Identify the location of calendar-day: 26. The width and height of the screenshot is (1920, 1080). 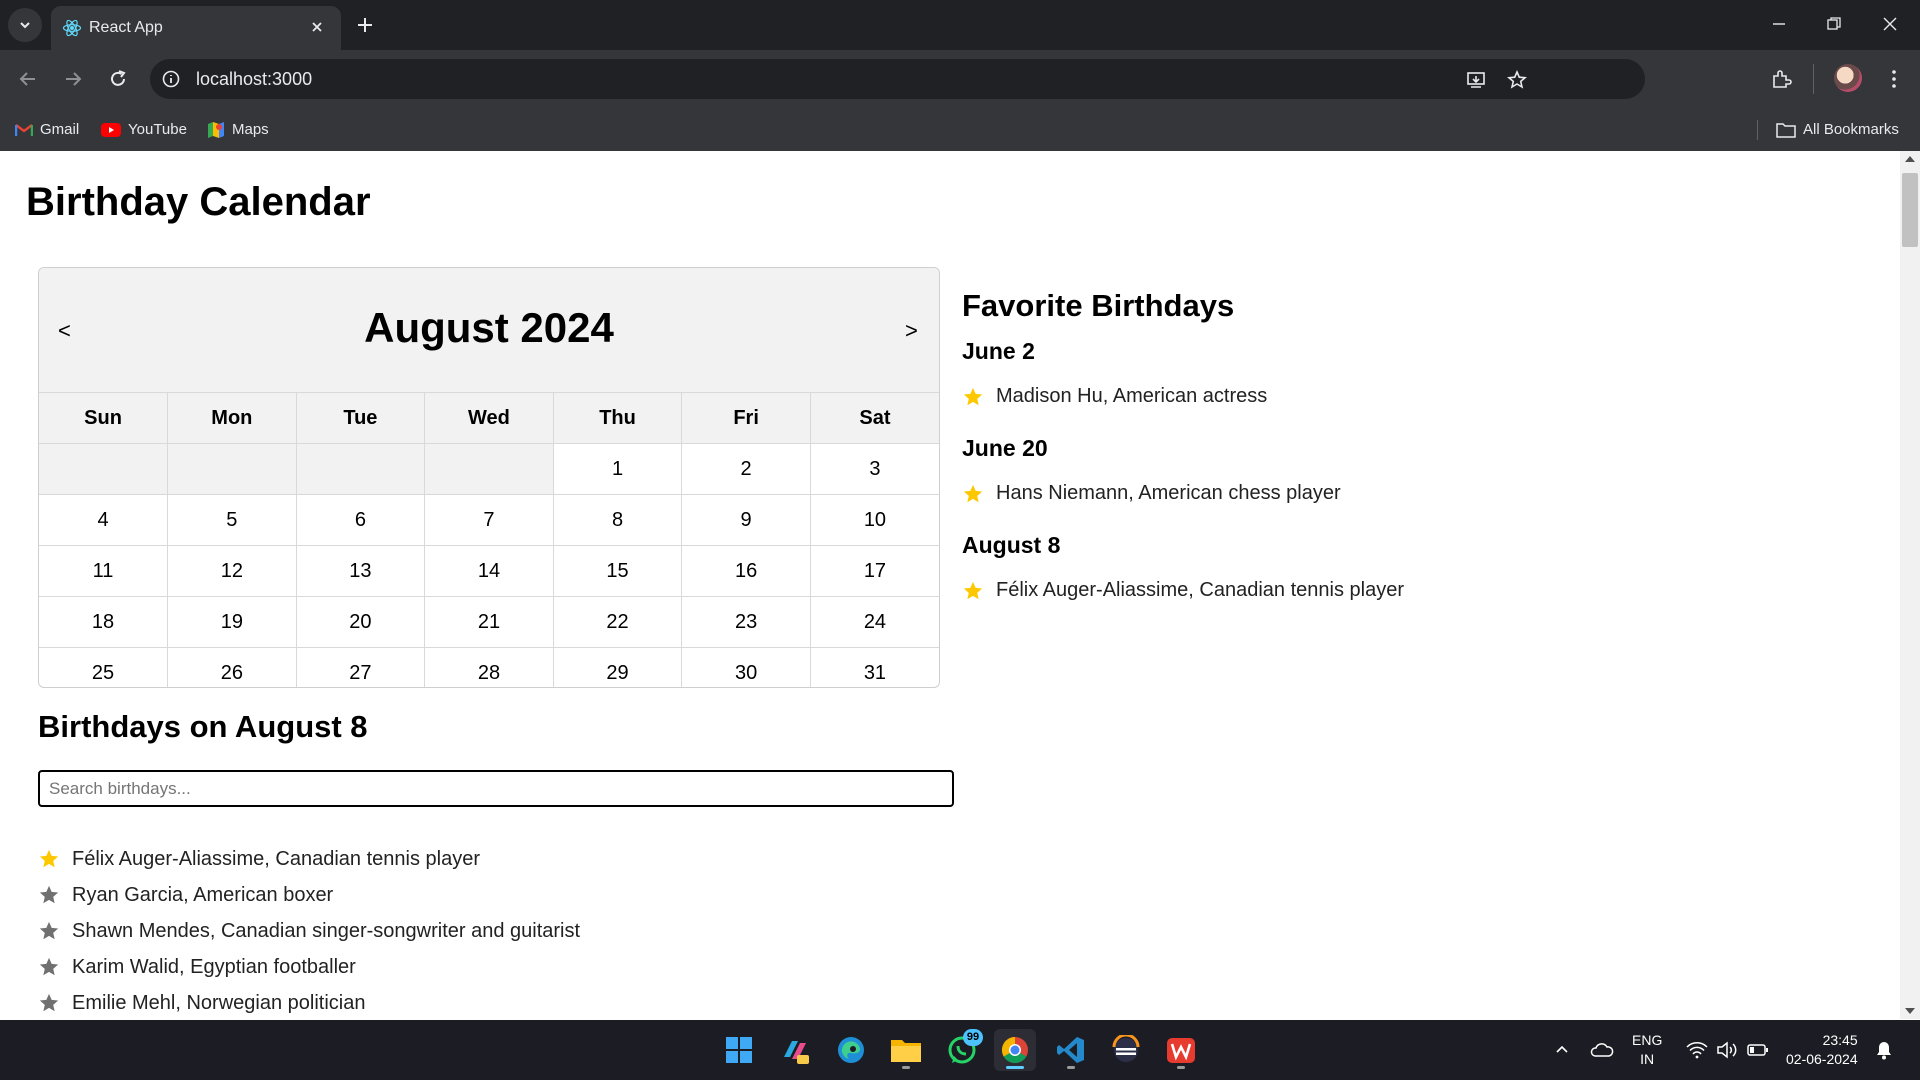
(232, 667).